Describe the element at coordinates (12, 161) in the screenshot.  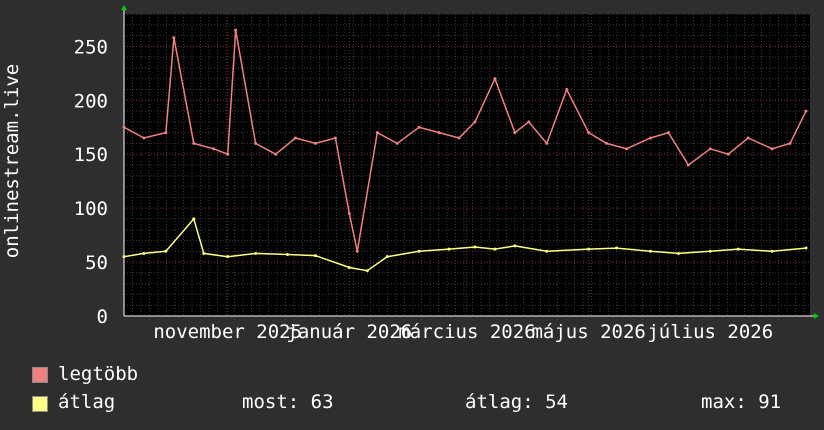
I see `y-axis-label: onlinestream.live` at that location.